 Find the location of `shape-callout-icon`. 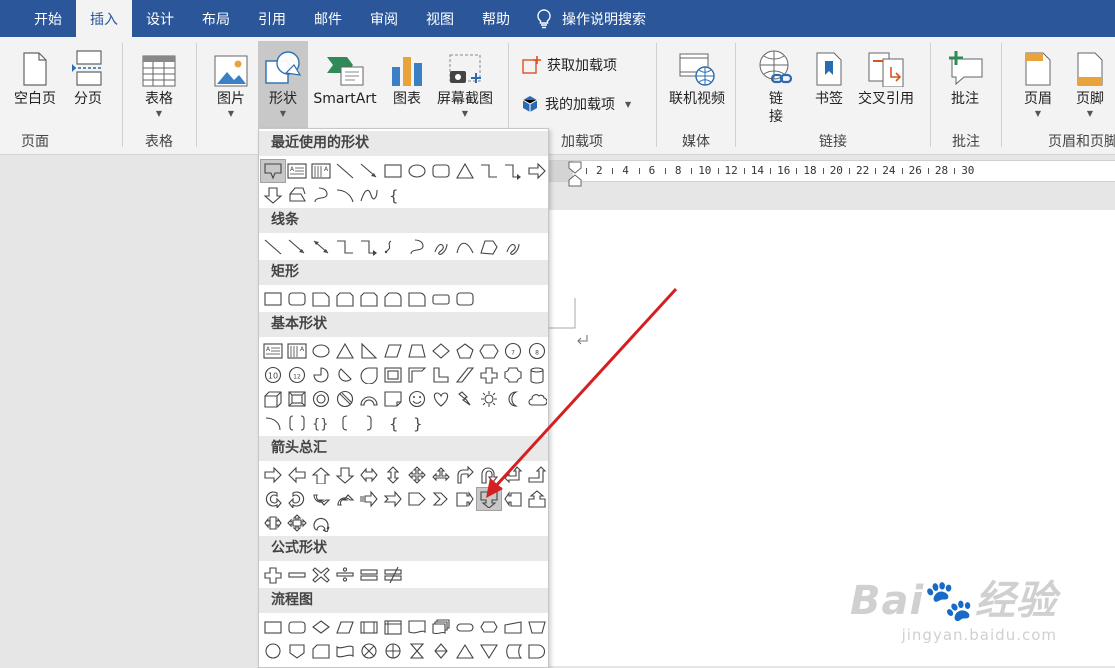

shape-callout-icon is located at coordinates (273, 171).